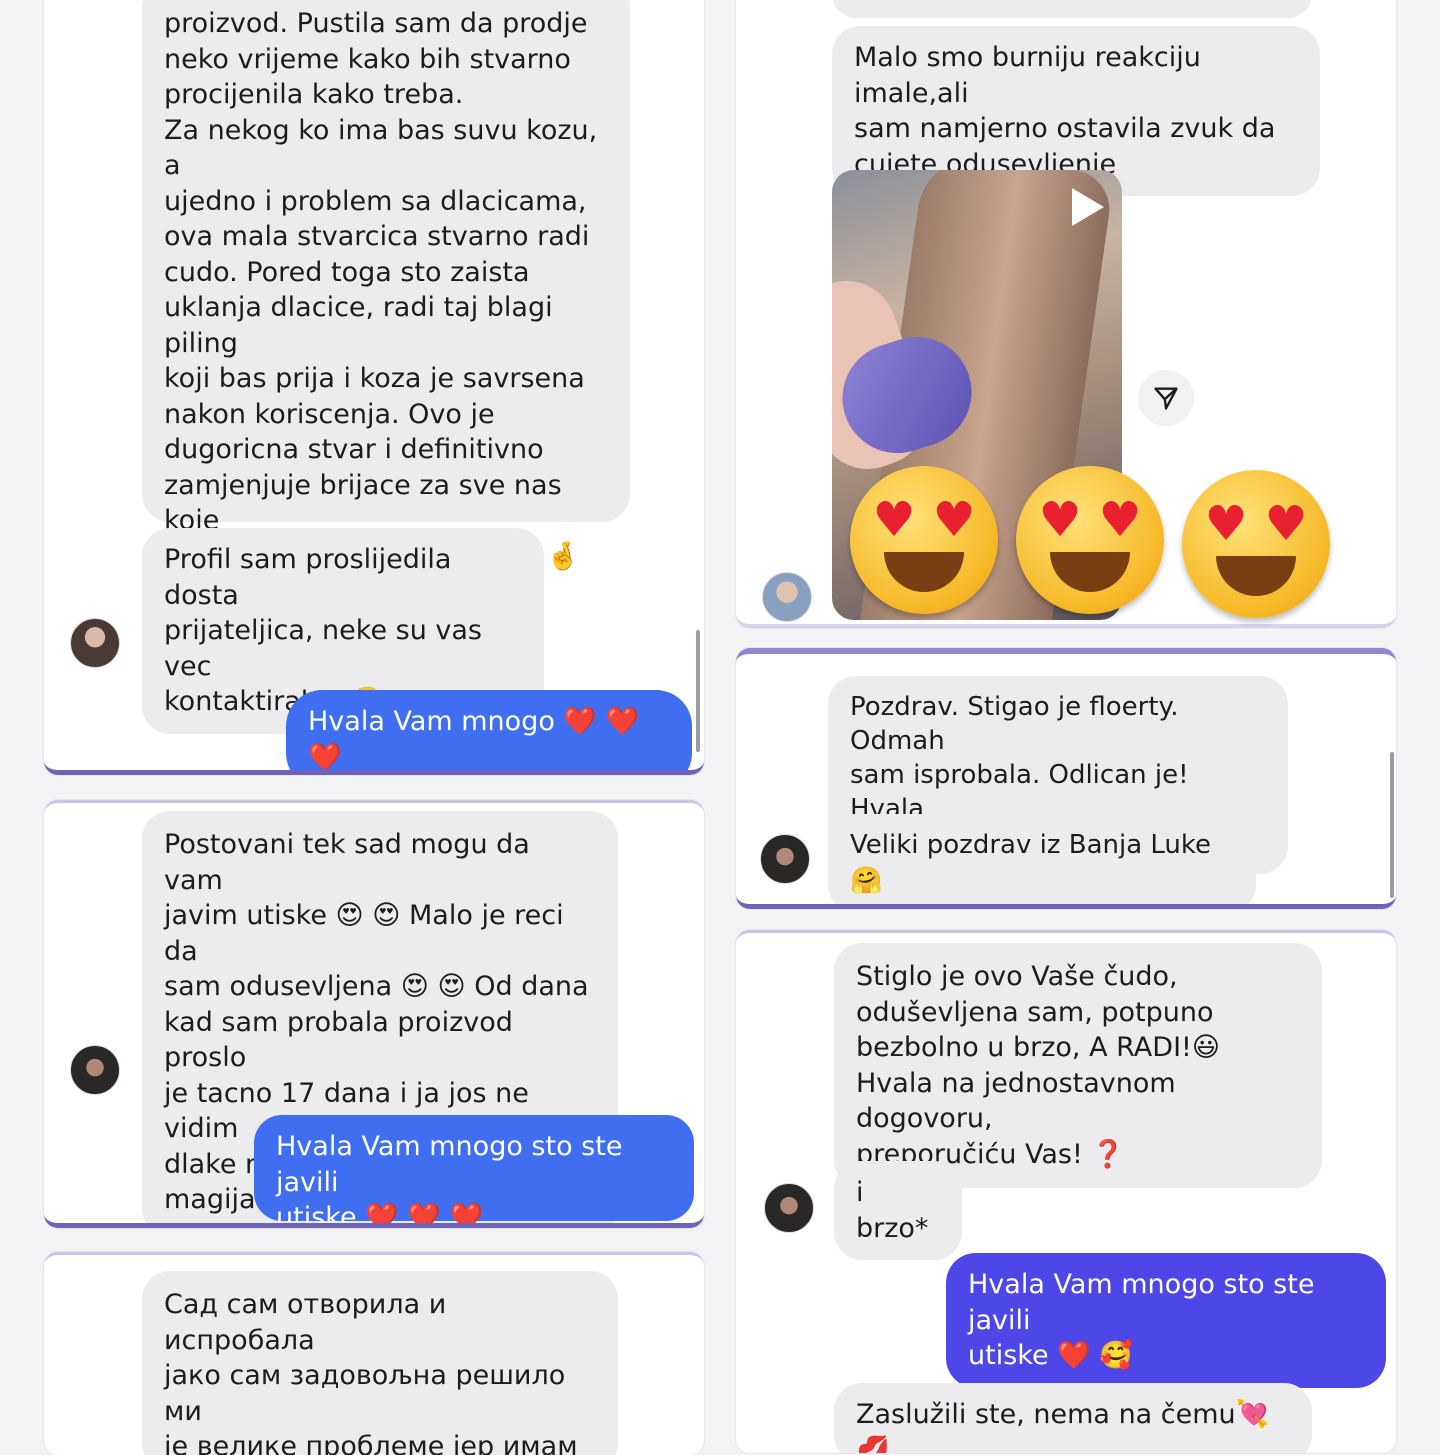  What do you see at coordinates (1073, 1418) in the screenshot?
I see `incoming-message: Zaslužili ste, nema na čemu💘 💋` at bounding box center [1073, 1418].